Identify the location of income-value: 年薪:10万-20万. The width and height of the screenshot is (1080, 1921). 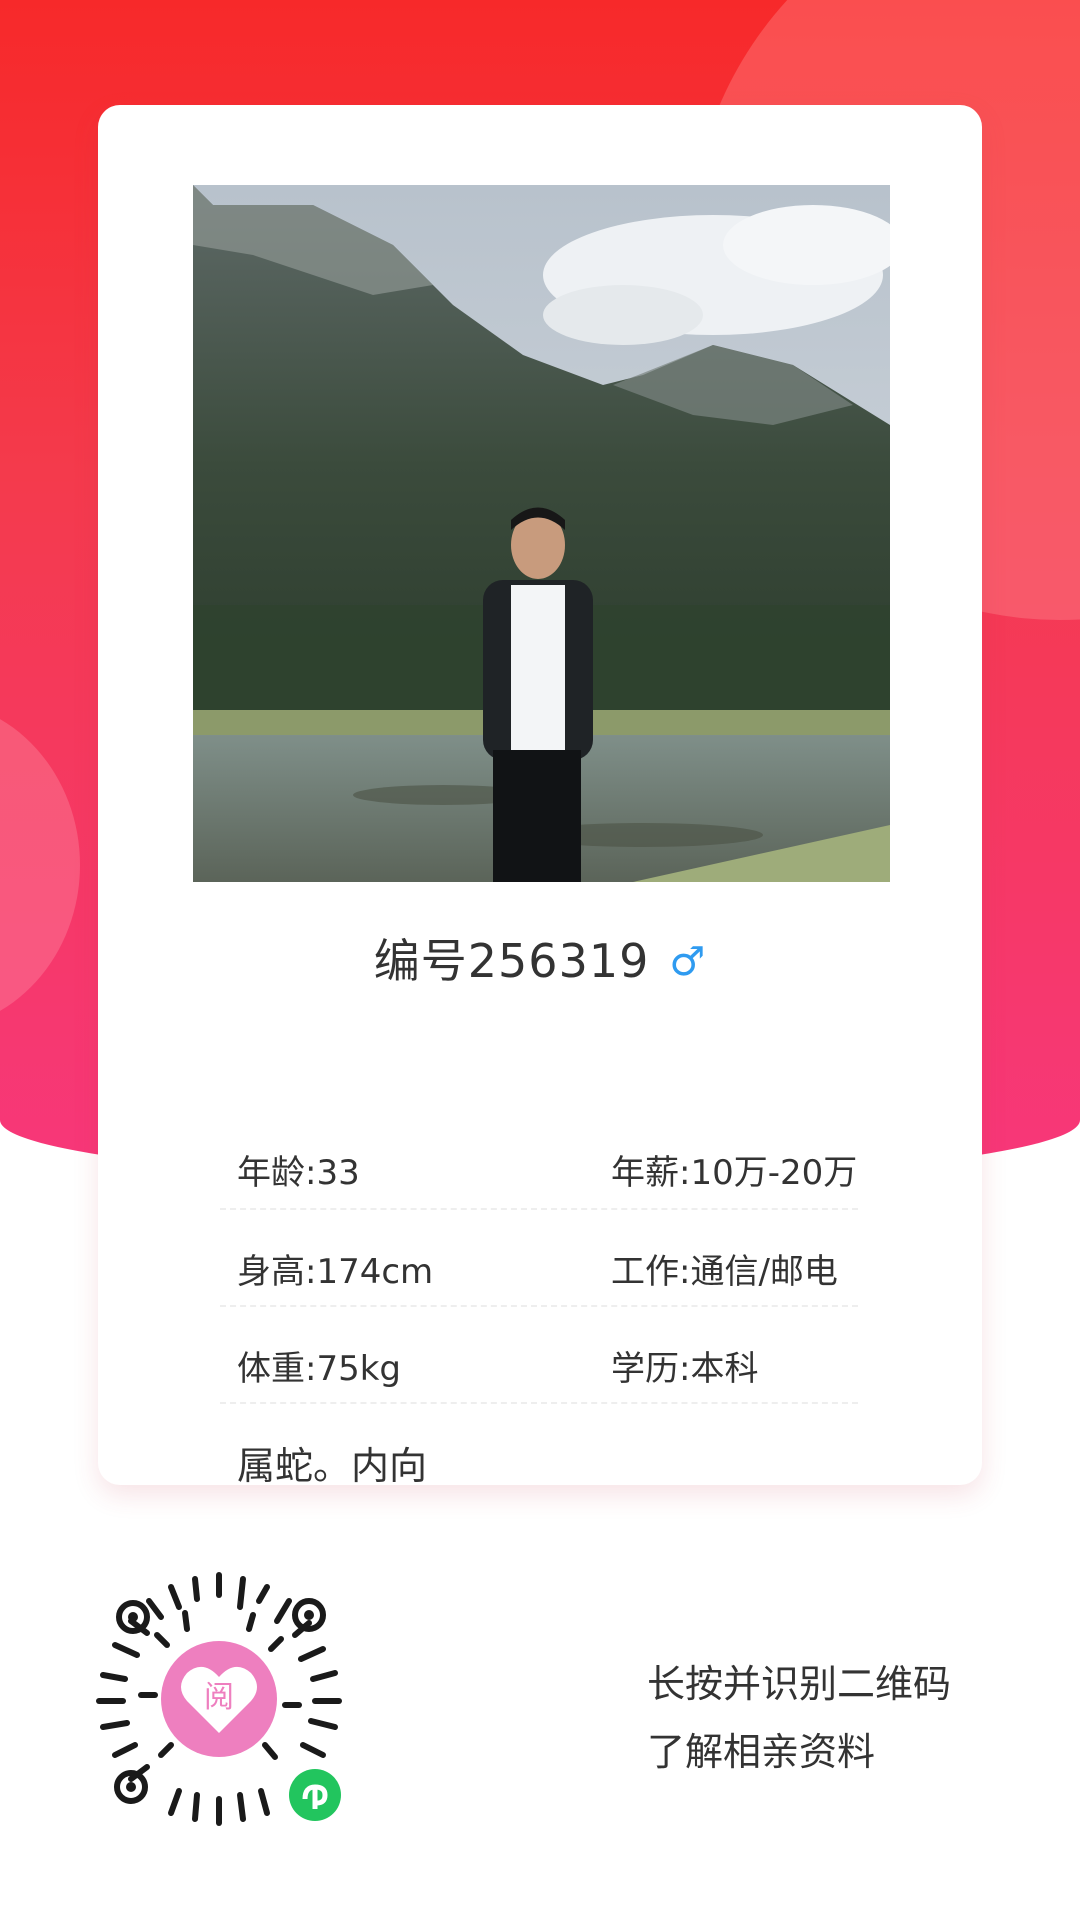
(734, 1173).